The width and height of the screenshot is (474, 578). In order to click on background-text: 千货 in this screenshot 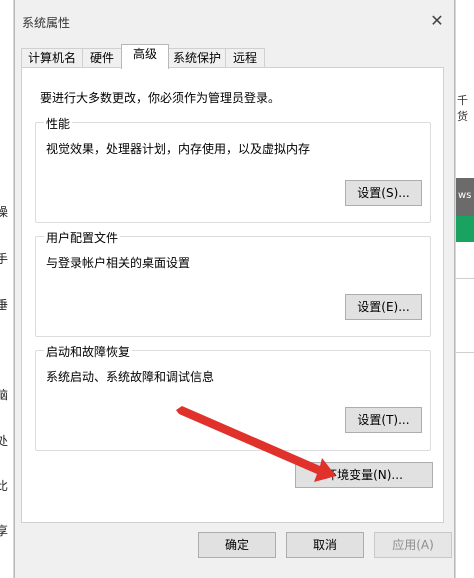, I will do `click(462, 108)`.